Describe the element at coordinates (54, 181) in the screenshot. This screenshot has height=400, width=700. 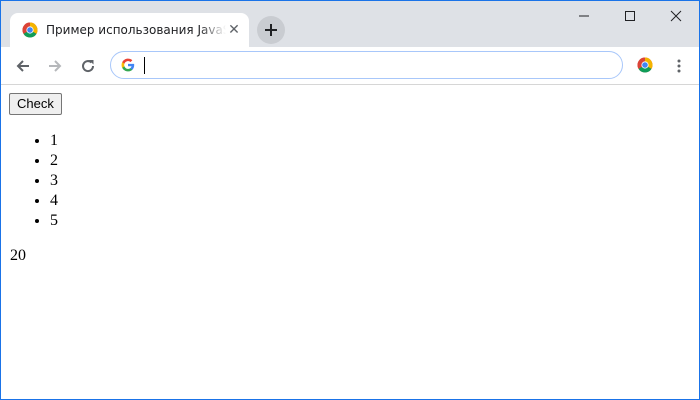
I see `list-item: 3` at that location.